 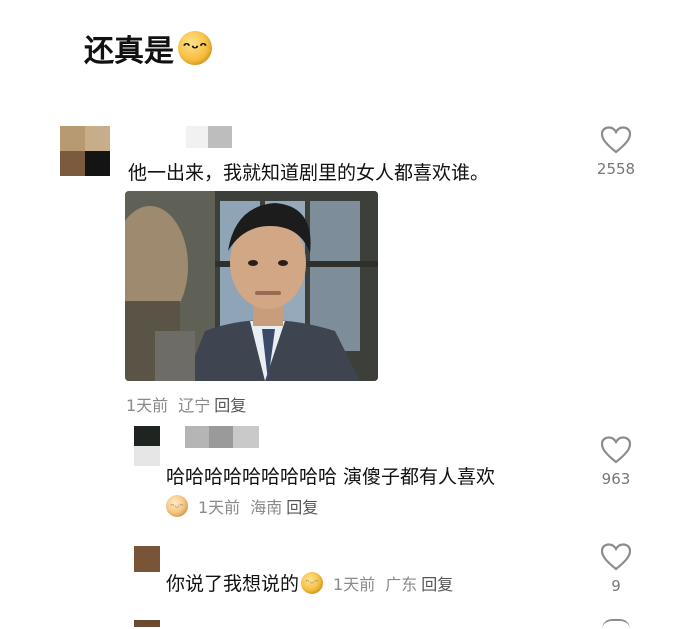 I want to click on post-title-text: 还真是, so click(x=129, y=51).